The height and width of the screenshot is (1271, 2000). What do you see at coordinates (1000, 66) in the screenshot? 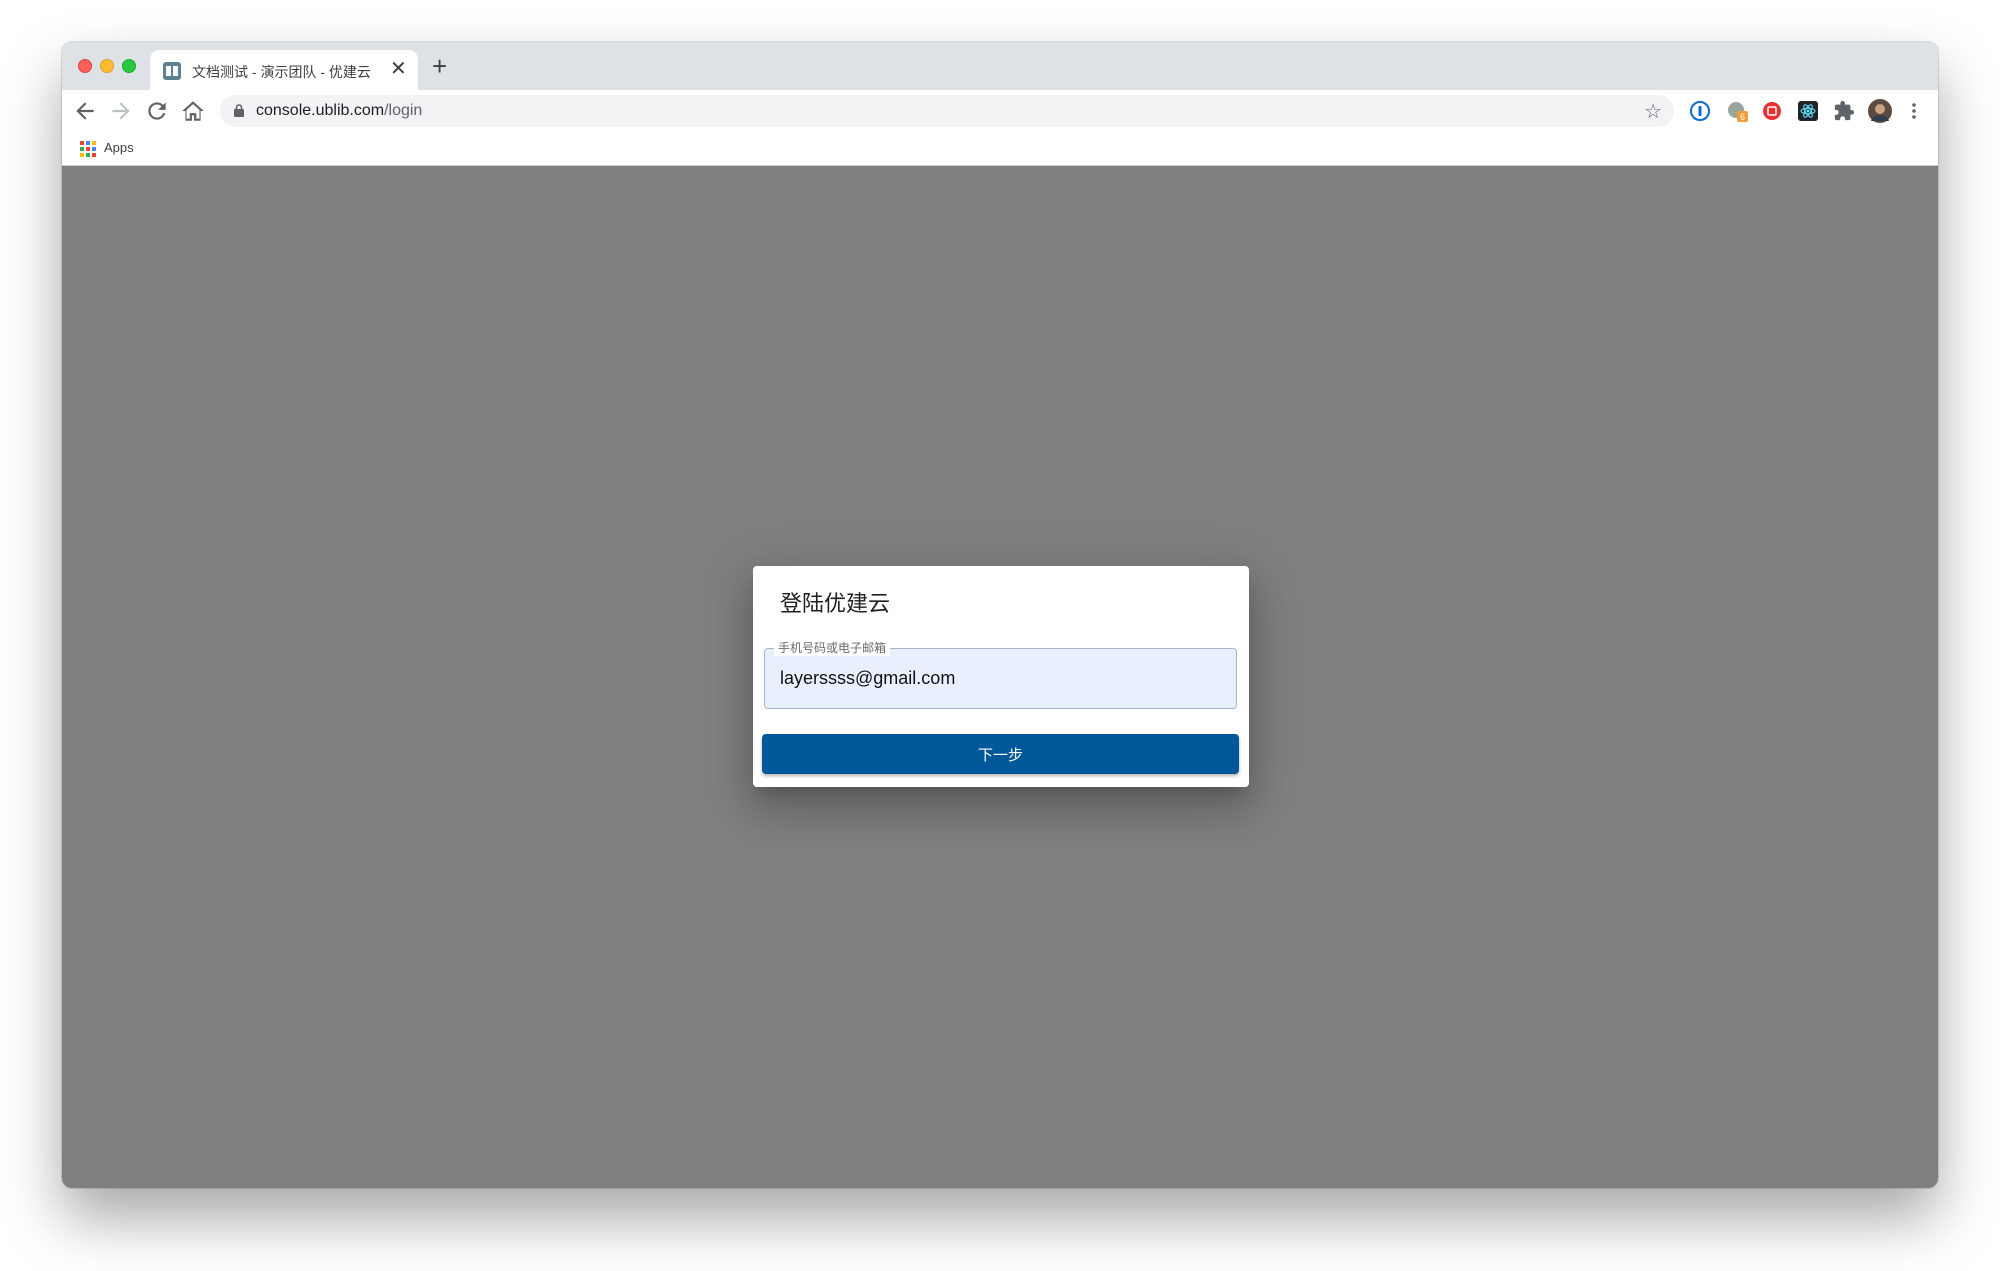
I see `tab-strip: 文档测试 - 演示团队 - 优建云 ✕ +` at bounding box center [1000, 66].